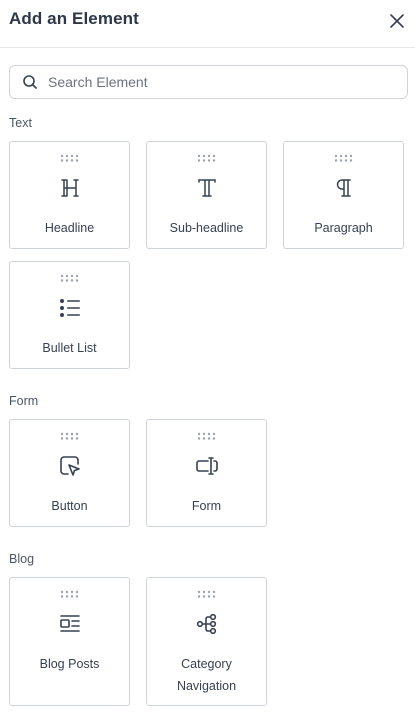  What do you see at coordinates (69, 348) in the screenshot?
I see `element-card-label: Bullet List` at bounding box center [69, 348].